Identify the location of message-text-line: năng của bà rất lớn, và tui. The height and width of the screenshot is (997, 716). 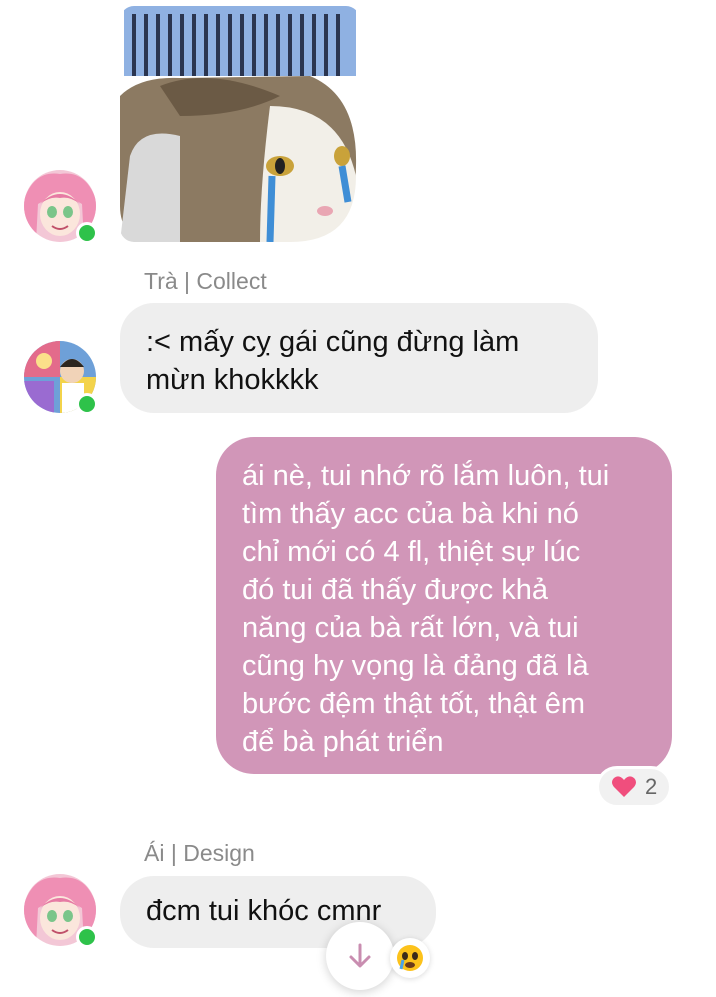
(410, 628).